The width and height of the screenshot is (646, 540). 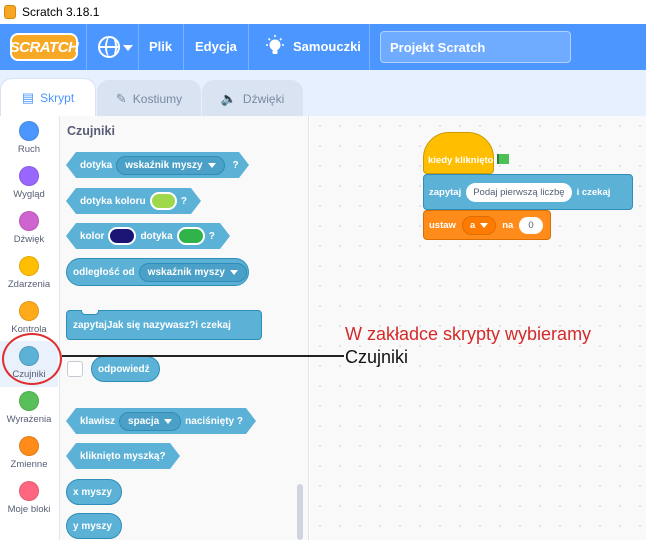 What do you see at coordinates (519, 192) in the screenshot?
I see `script-ask-input: Podaj pierwszą liczbę` at bounding box center [519, 192].